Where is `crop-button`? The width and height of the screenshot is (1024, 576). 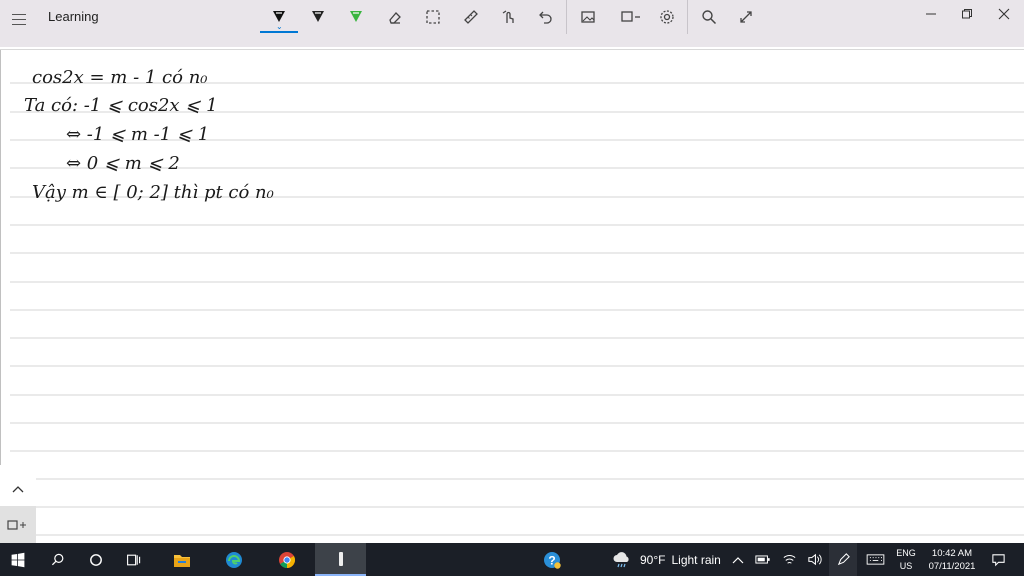
crop-button is located at coordinates (631, 17).